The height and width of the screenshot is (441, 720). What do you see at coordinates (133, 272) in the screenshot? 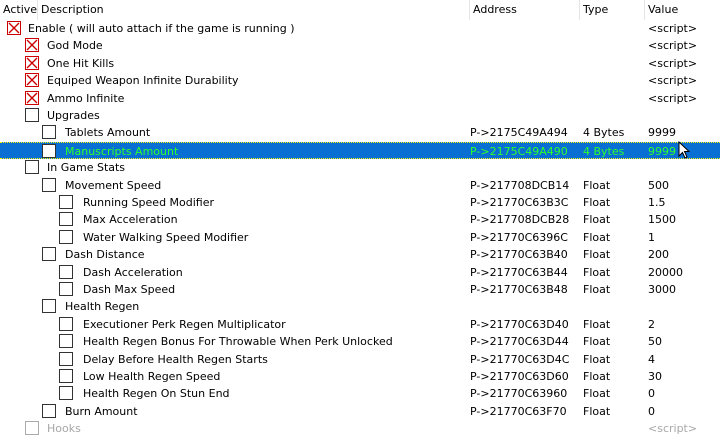
I see `row-description: Dash Acceleration` at bounding box center [133, 272].